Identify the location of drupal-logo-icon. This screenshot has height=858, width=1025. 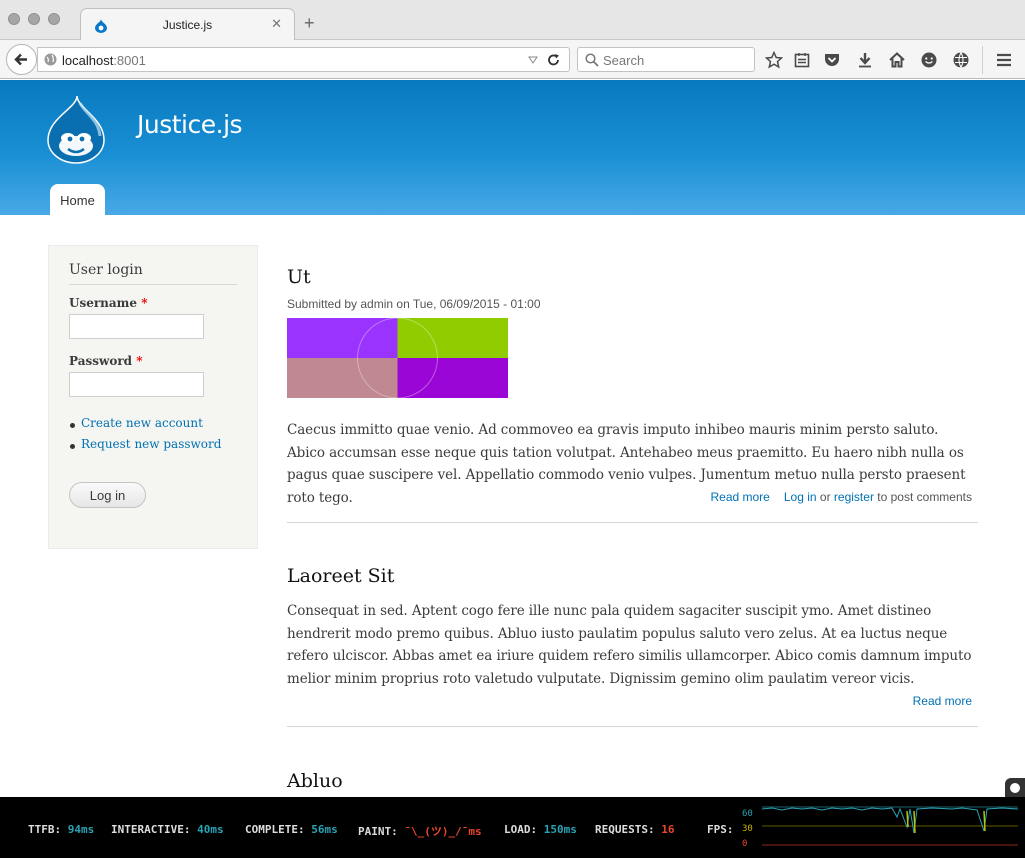
(76, 129).